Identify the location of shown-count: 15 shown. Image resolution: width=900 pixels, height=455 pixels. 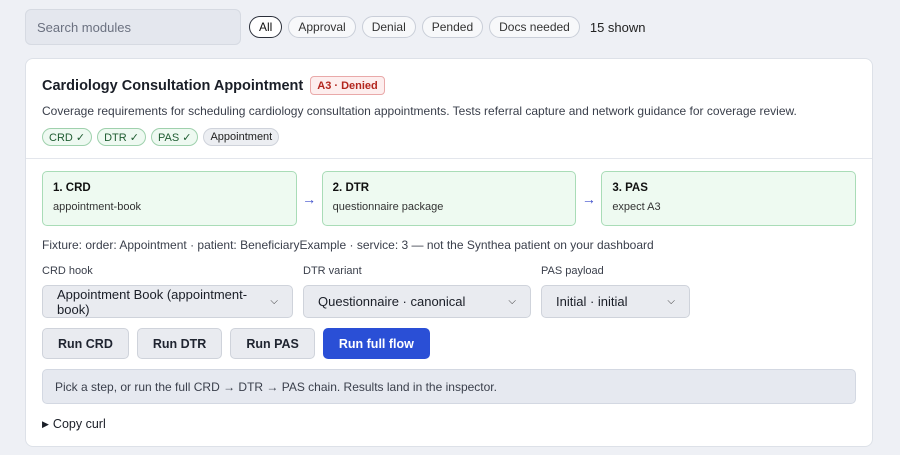
(617, 27).